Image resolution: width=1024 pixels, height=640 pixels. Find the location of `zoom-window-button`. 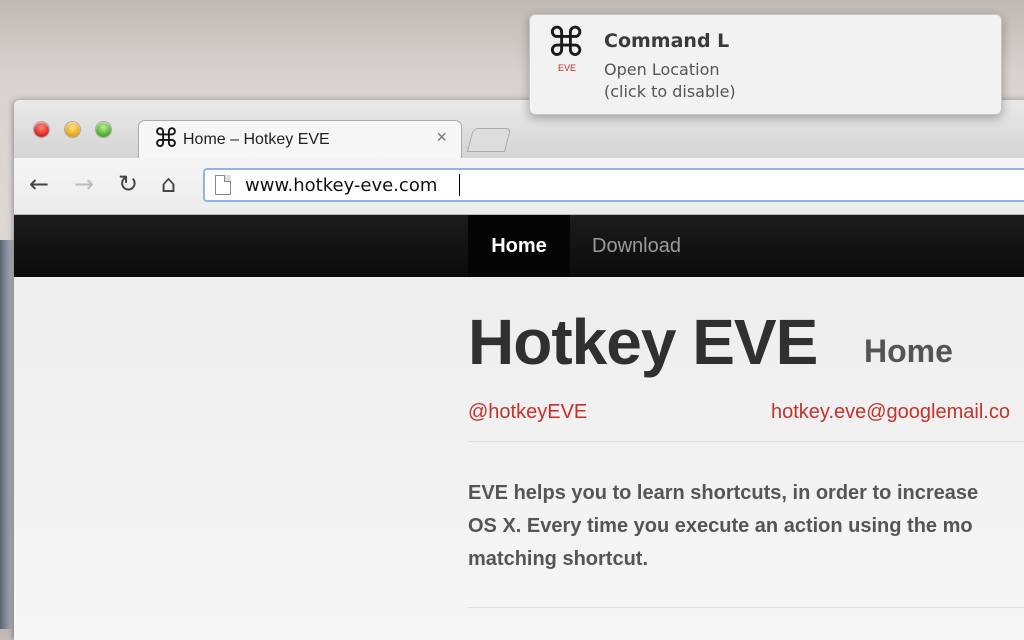

zoom-window-button is located at coordinates (103, 129).